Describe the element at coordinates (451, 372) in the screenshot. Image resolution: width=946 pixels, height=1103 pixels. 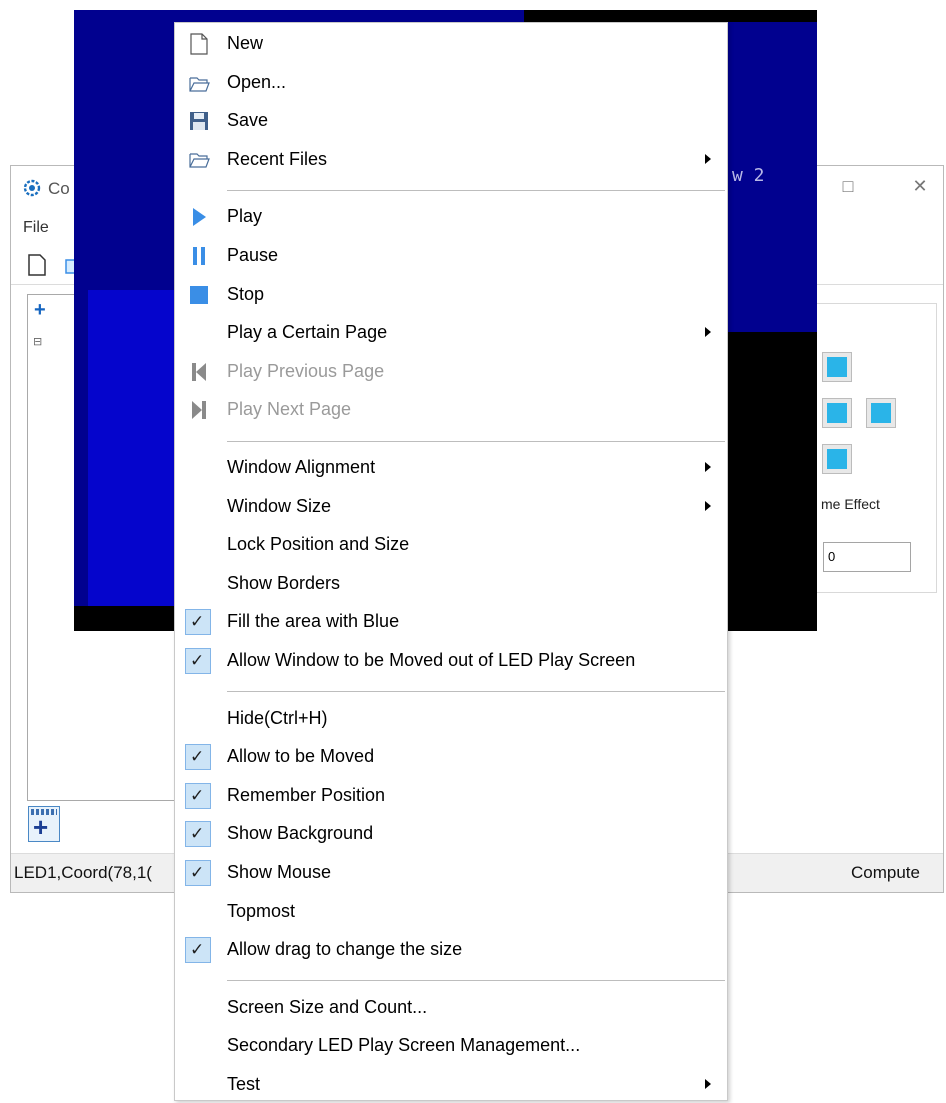
I see `menu-item-play-previous-page: Play Previous Page` at that location.